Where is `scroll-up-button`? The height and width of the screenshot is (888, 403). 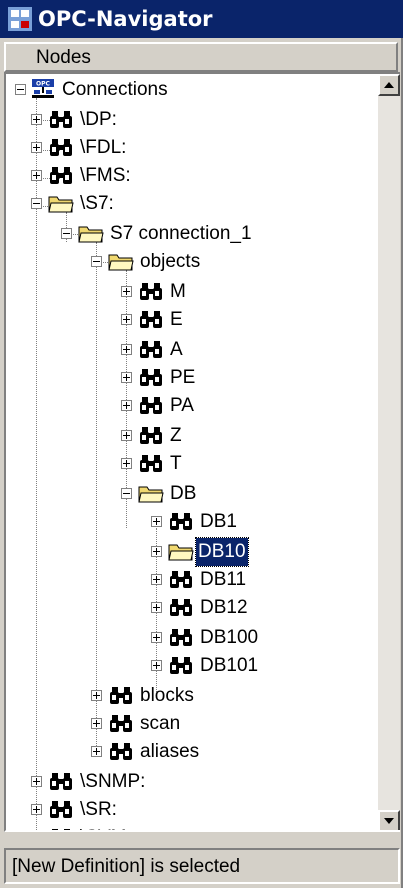 scroll-up-button is located at coordinates (389, 85).